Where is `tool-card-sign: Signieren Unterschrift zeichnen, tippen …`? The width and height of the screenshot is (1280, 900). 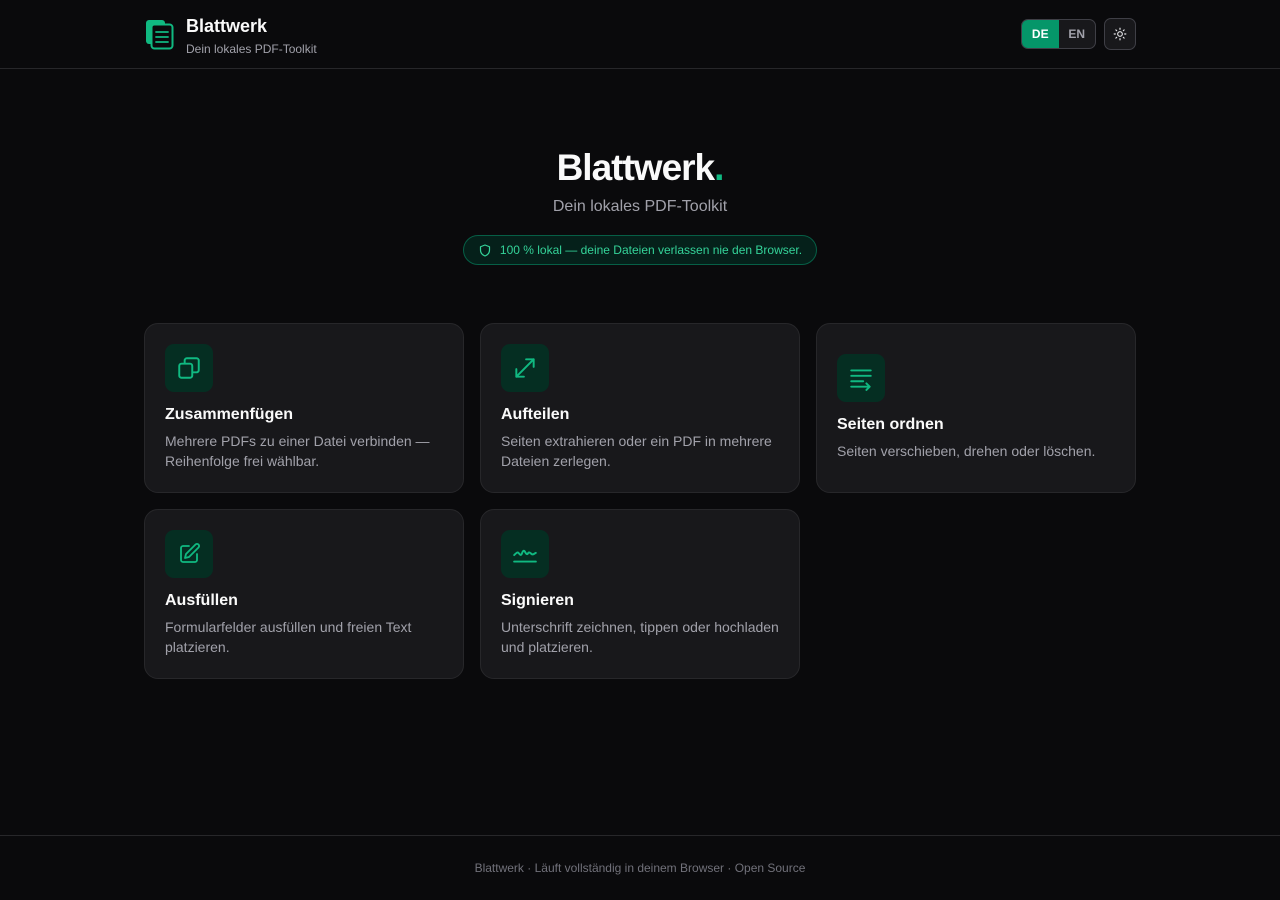 tool-card-sign: Signieren Unterschrift zeichnen, tippen … is located at coordinates (640, 594).